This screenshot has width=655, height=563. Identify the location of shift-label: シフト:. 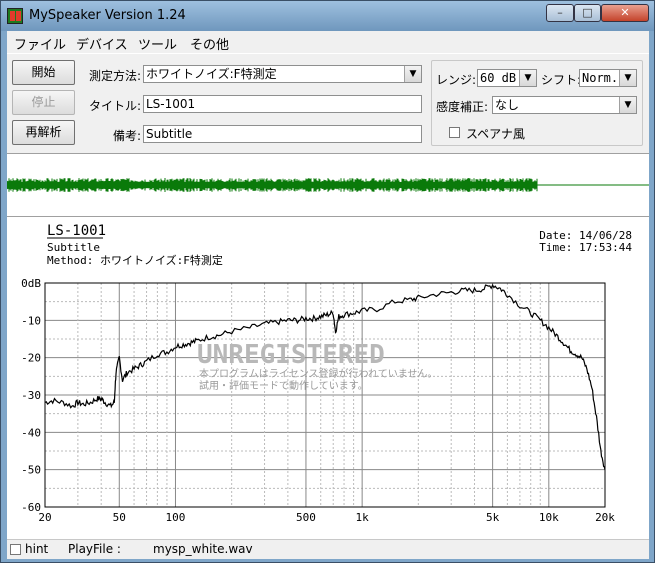
(561, 80).